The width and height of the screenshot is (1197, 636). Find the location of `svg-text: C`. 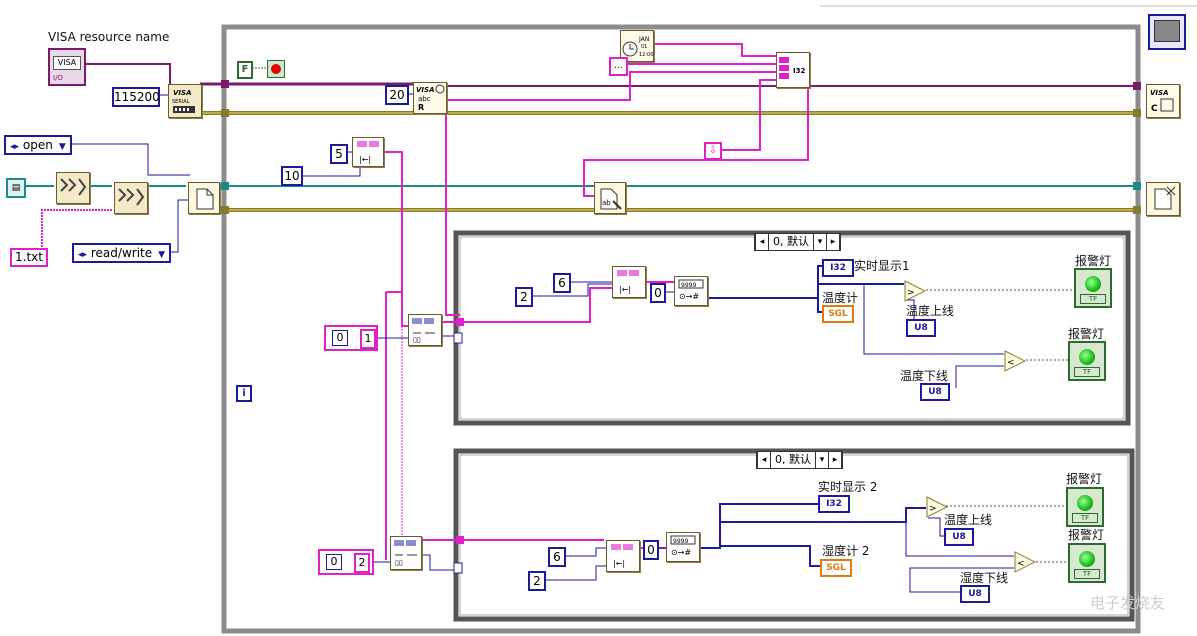

svg-text: C is located at coordinates (1154, 109).